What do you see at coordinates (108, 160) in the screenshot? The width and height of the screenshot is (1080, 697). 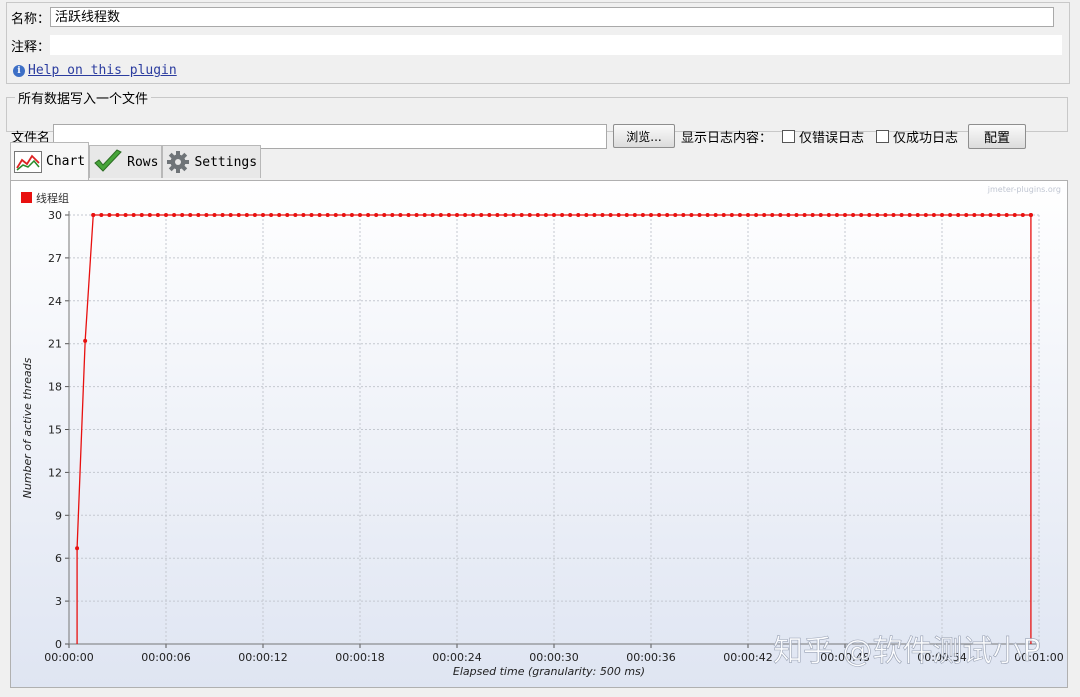 I see `checkmark-icon` at bounding box center [108, 160].